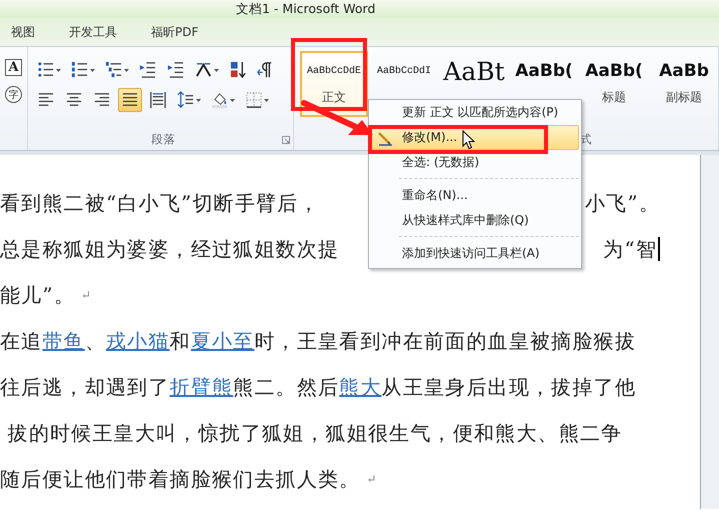  Describe the element at coordinates (170, 249) in the screenshot. I see `body-text: 总是称狐姐为婆婆，经过狐姐数次提` at that location.